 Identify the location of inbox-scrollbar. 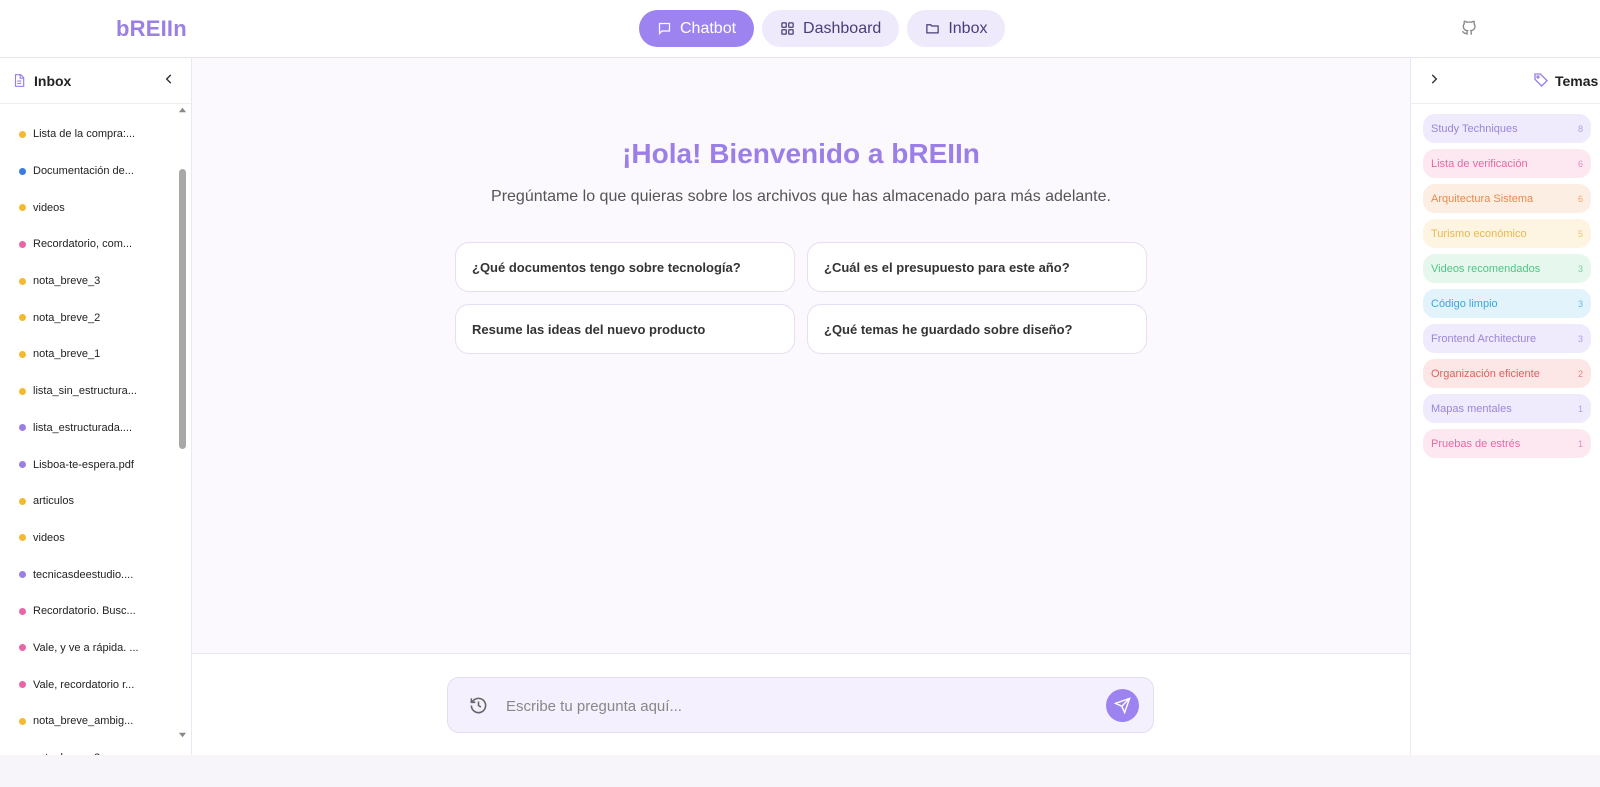
(182, 428).